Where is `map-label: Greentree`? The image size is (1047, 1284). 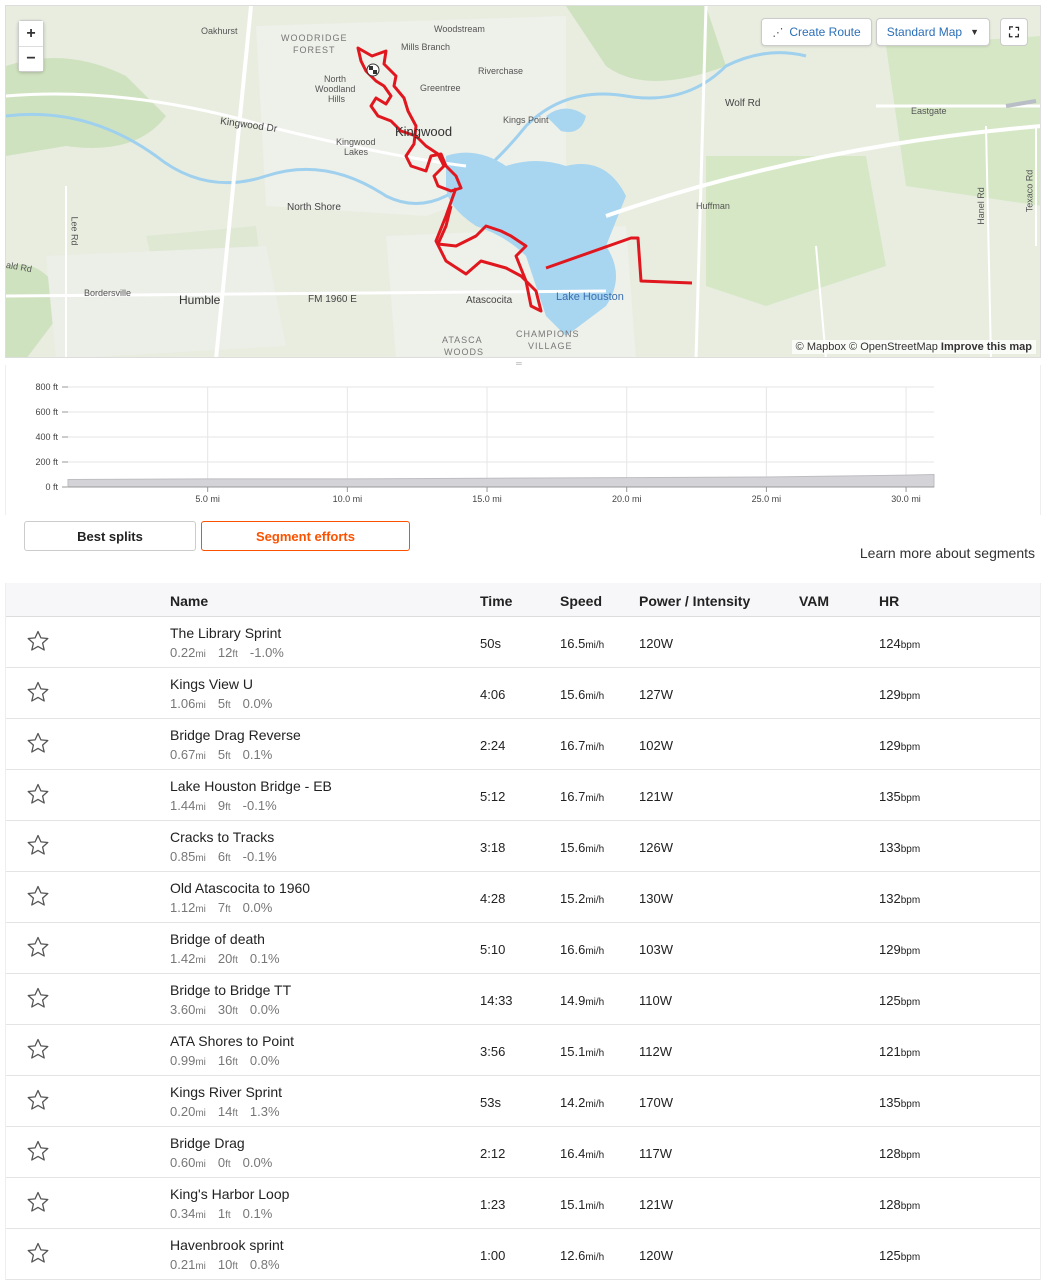 map-label: Greentree is located at coordinates (440, 88).